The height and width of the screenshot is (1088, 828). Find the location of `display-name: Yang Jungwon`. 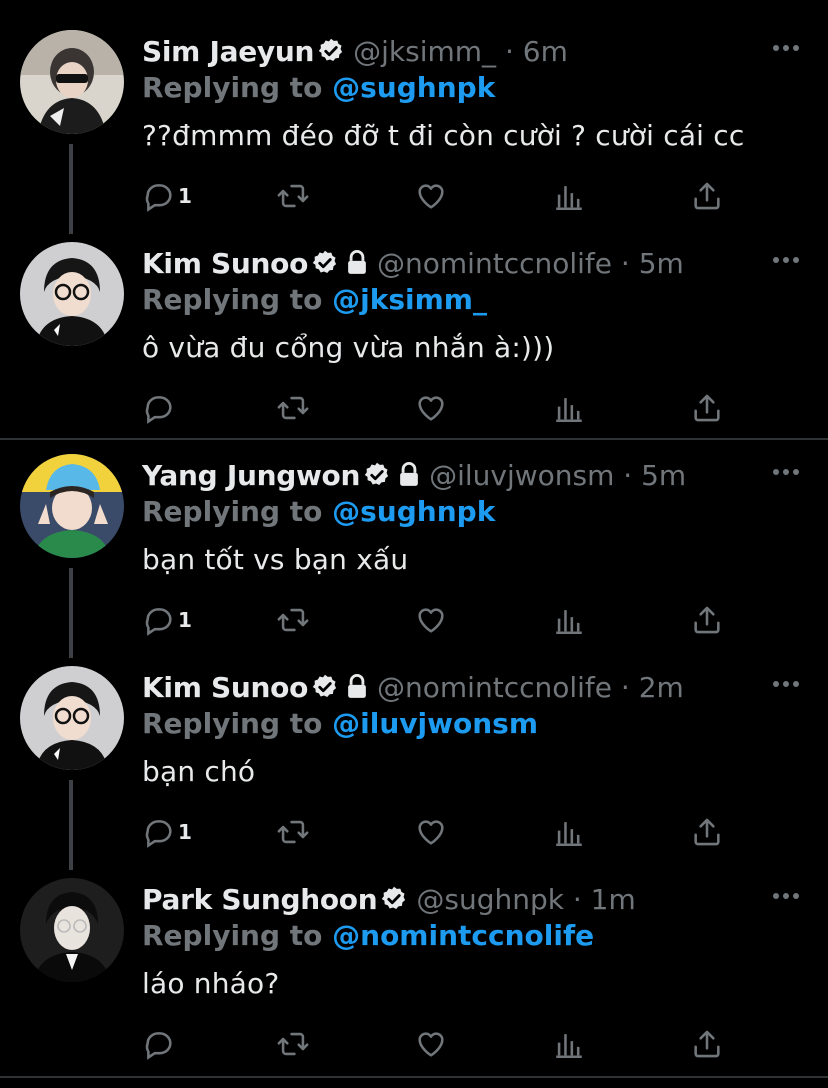

display-name: Yang Jungwon is located at coordinates (251, 475).